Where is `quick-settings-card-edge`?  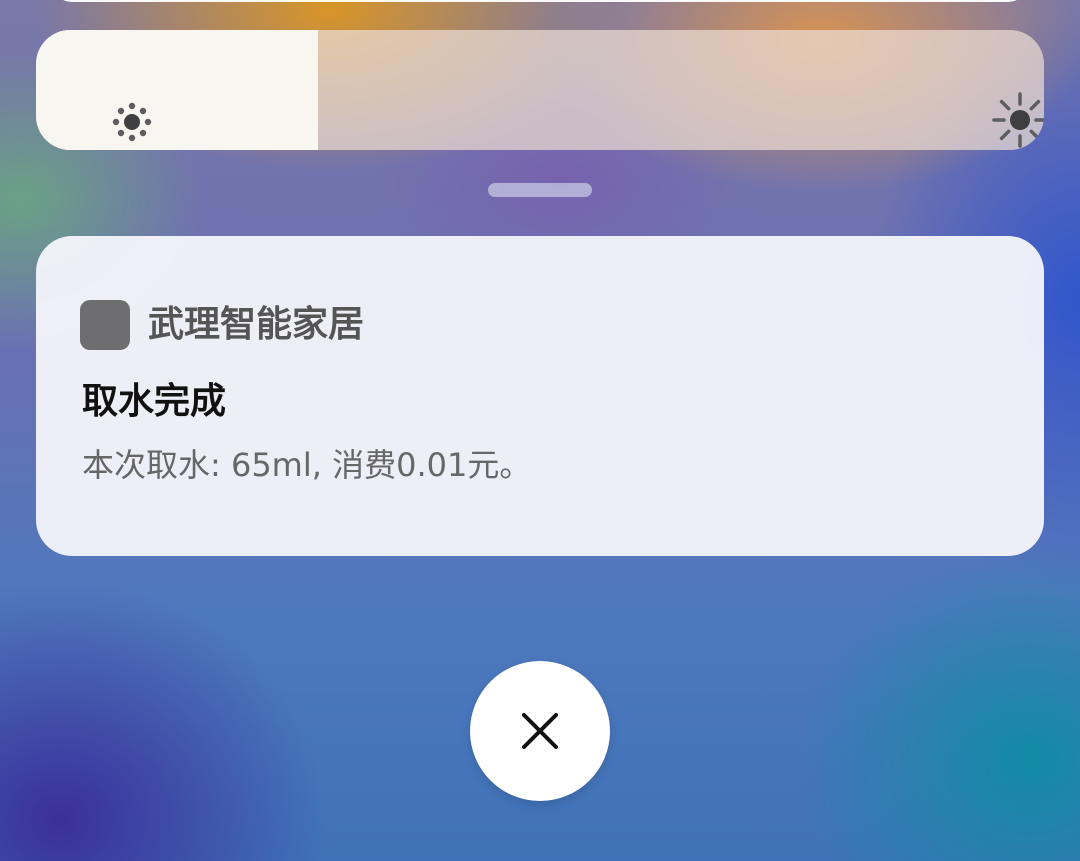 quick-settings-card-edge is located at coordinates (540, 1).